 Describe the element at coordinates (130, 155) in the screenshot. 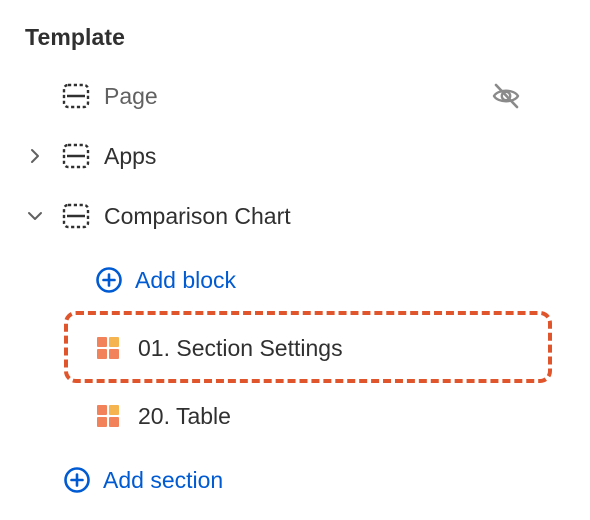

I see `sidebar-item-label: Apps` at that location.